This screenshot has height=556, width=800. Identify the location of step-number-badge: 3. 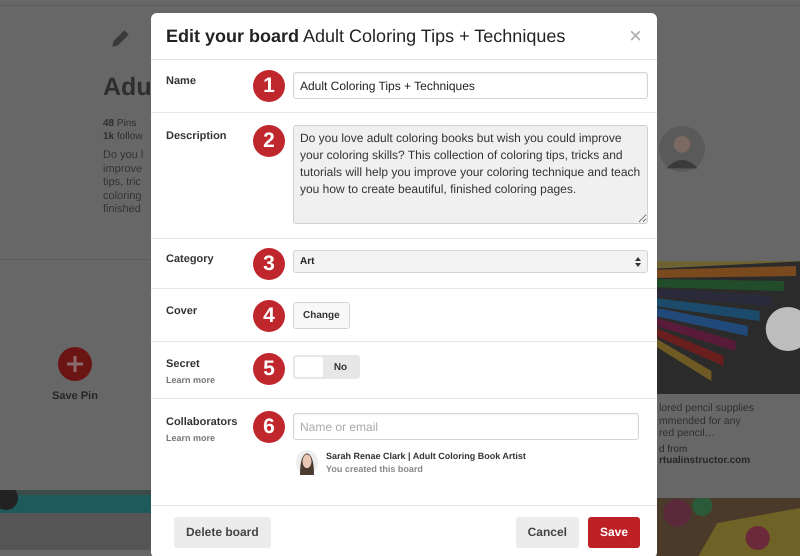
(269, 264).